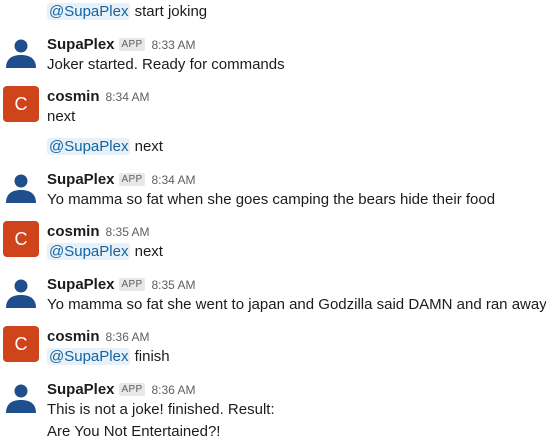 The height and width of the screenshot is (442, 546). Describe the element at coordinates (173, 45) in the screenshot. I see `timestamp: 8:33 AM` at that location.